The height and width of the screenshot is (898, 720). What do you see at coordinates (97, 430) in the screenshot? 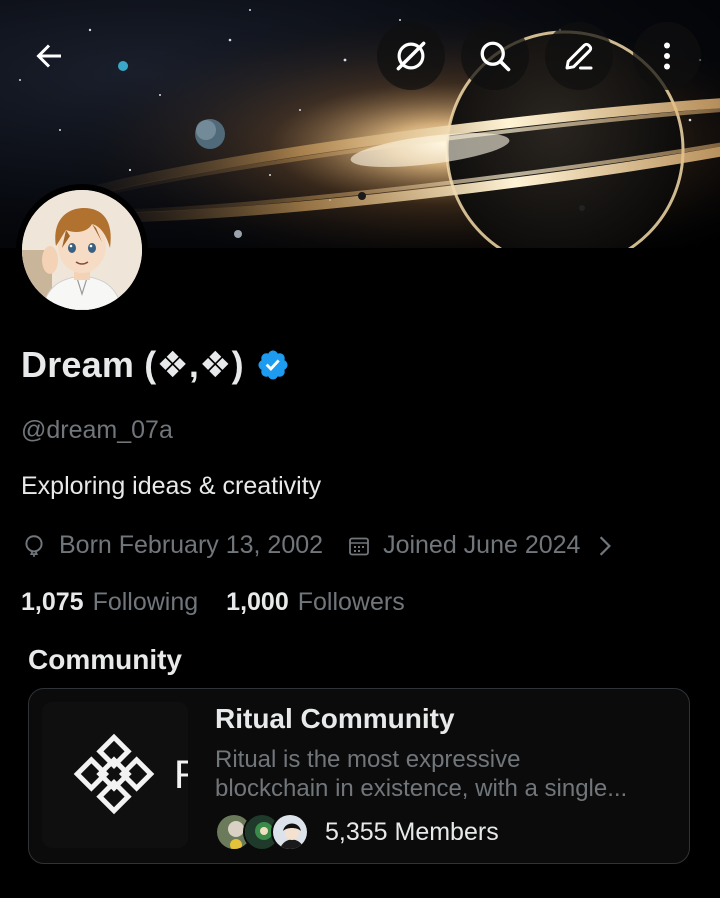
I see `profile-handle: @dream_07a` at bounding box center [97, 430].